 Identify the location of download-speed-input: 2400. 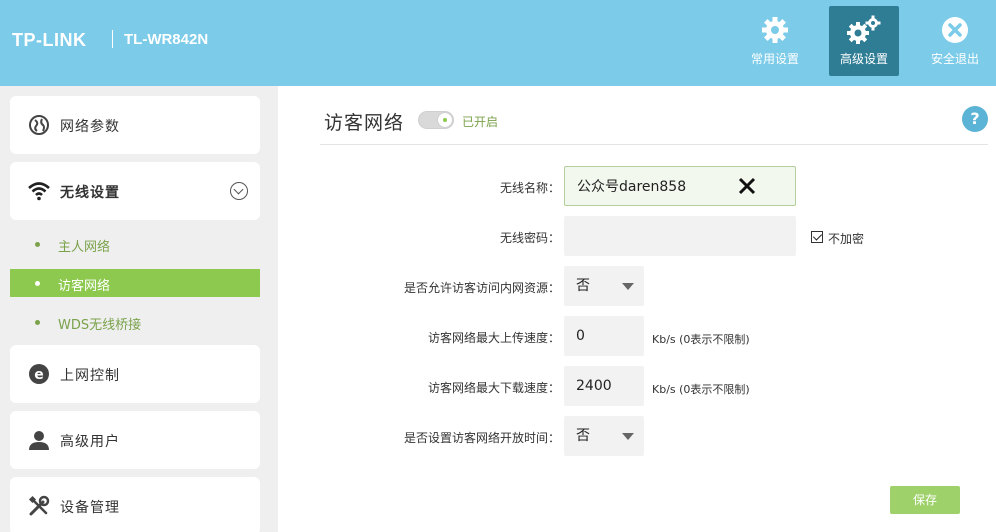
(604, 386).